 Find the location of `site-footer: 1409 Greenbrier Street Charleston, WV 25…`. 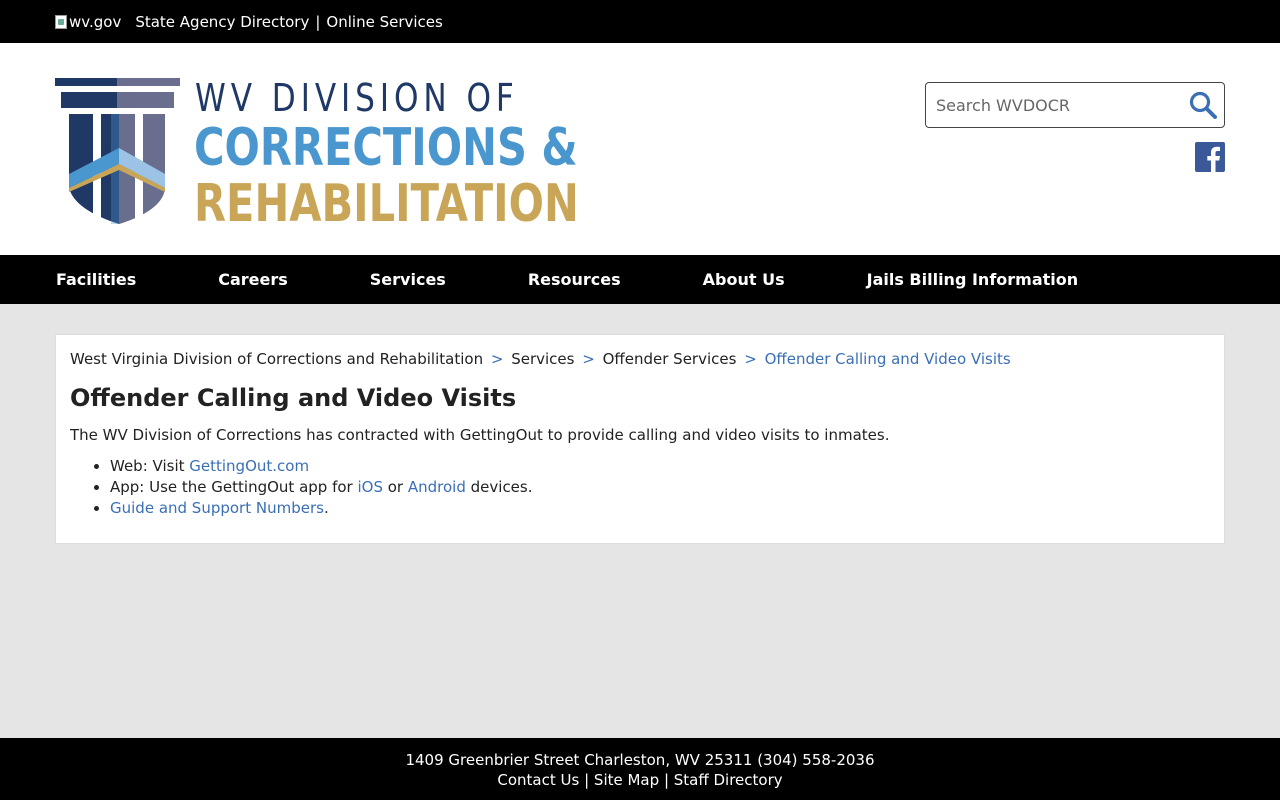

site-footer: 1409 Greenbrier Street Charleston, WV 25… is located at coordinates (640, 769).